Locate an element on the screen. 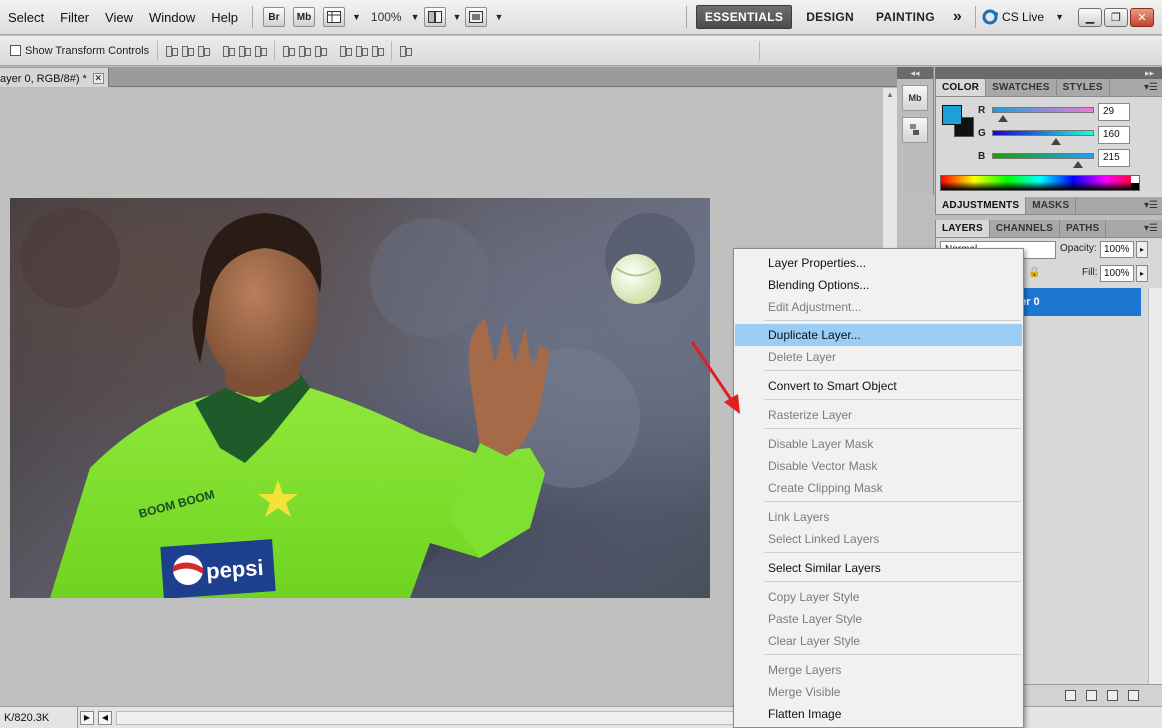 The width and height of the screenshot is (1162, 728). workspace-essentials: ESSENTIALS is located at coordinates (744, 17).